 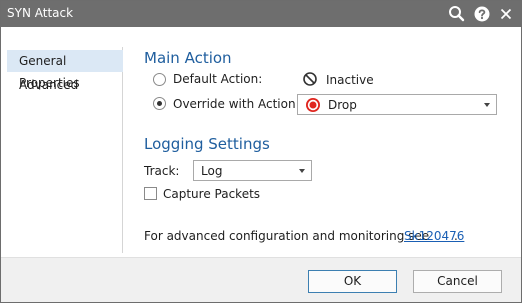 I want to click on help-icon, so click(x=482, y=14).